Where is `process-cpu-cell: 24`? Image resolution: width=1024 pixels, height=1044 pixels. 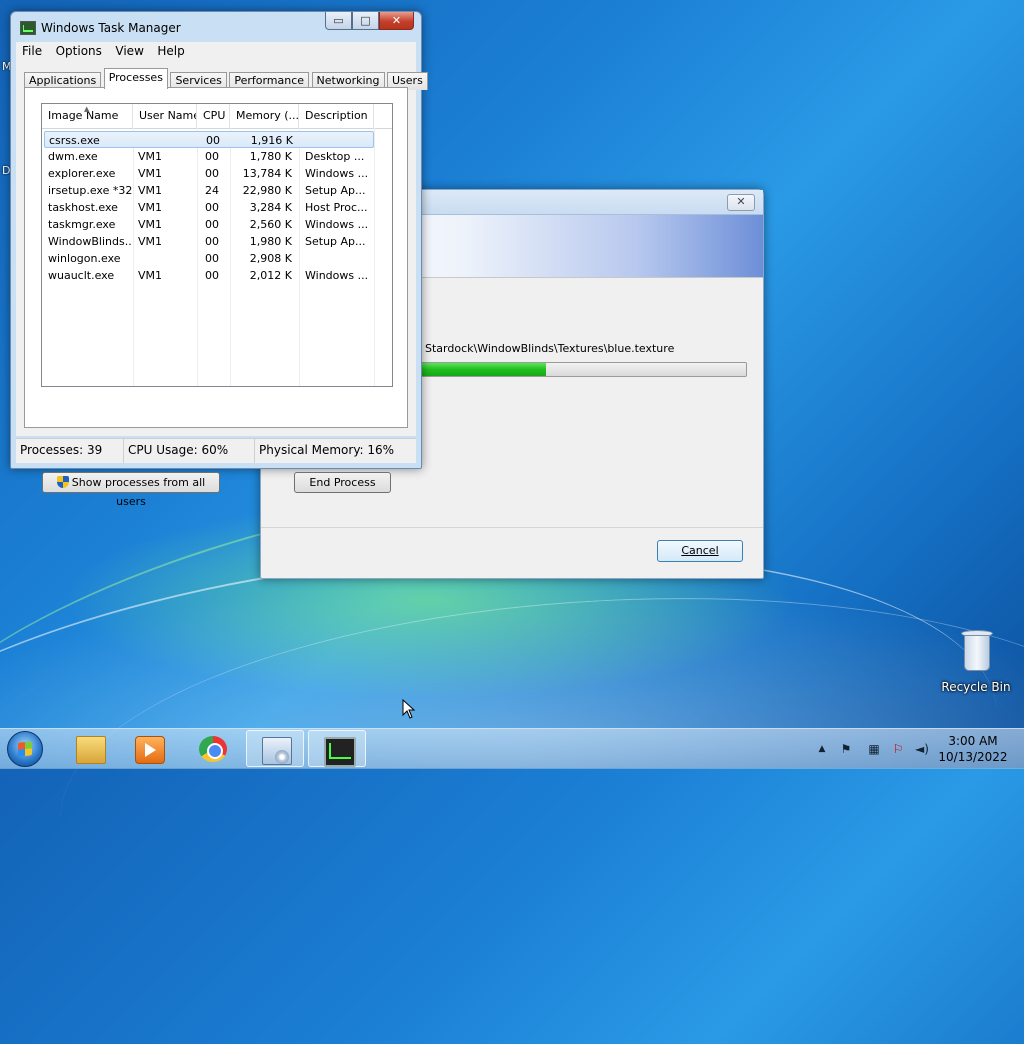 process-cpu-cell: 24 is located at coordinates (212, 190).